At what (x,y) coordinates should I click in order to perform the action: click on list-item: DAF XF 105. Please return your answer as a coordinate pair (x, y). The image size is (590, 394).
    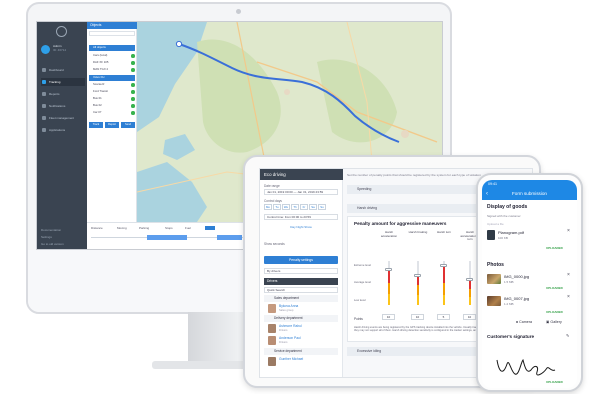
    Looking at the image, I should click on (112, 63).